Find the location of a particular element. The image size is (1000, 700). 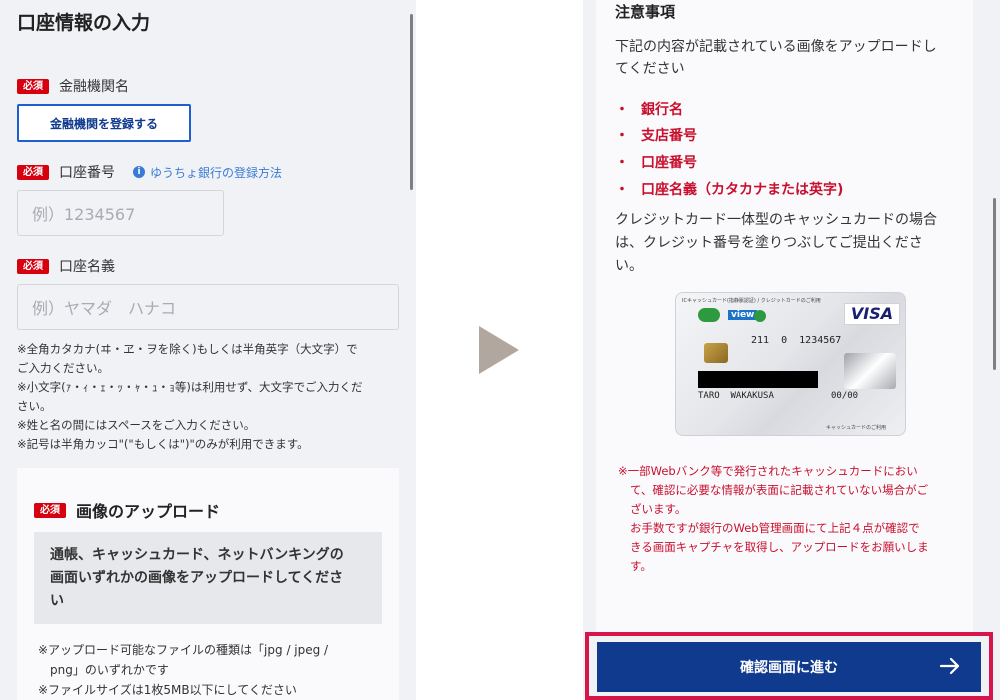

account-name-input: 例）ヤマダ ハナコ is located at coordinates (208, 307).